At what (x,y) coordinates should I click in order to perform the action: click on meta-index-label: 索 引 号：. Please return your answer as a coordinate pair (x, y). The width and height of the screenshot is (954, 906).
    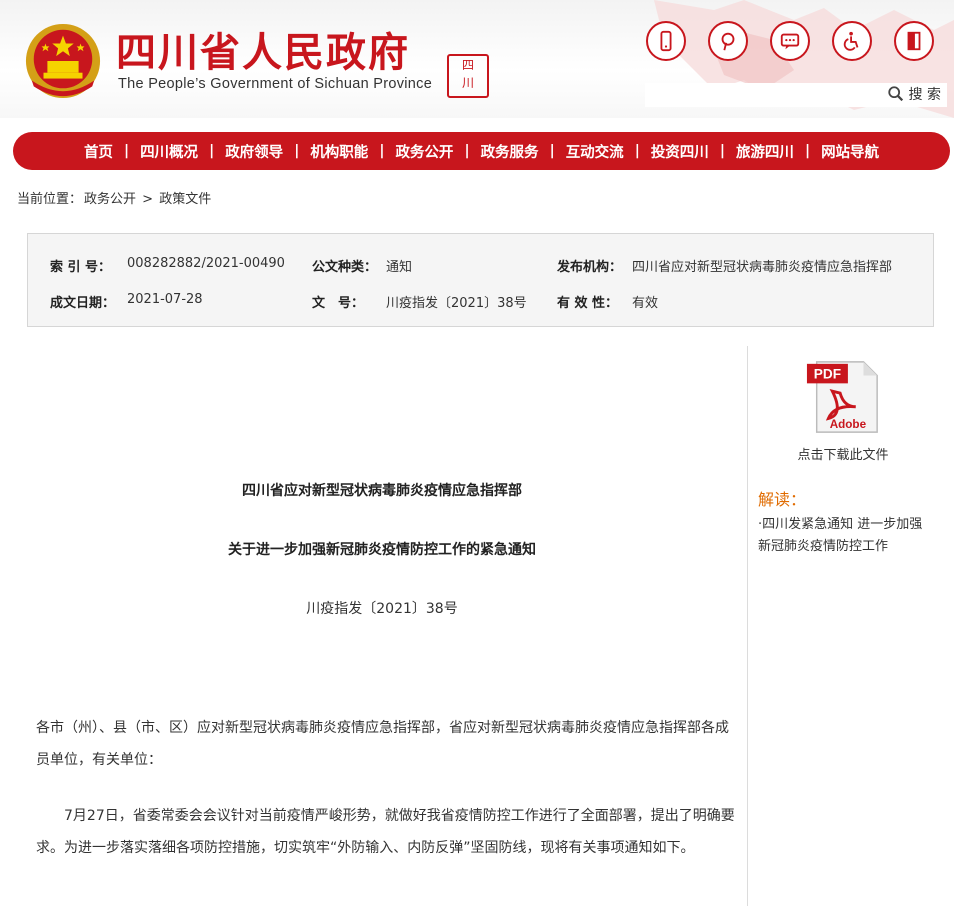
    Looking at the image, I should click on (81, 267).